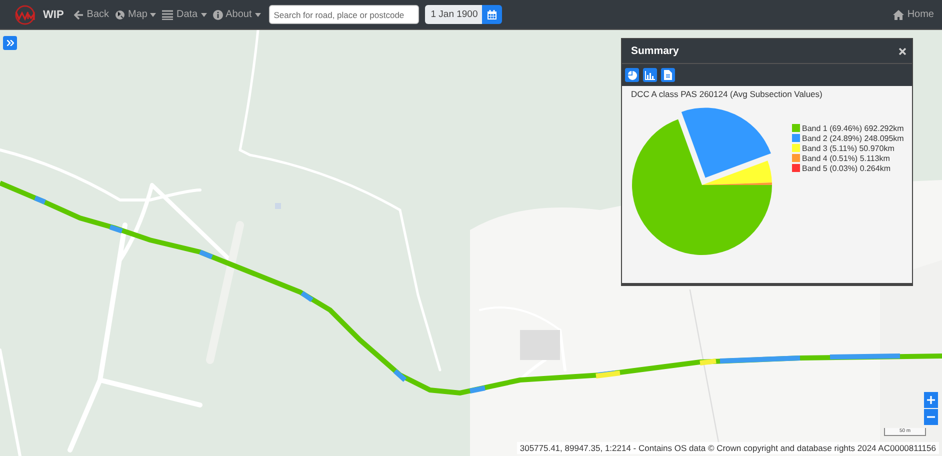 Image resolution: width=942 pixels, height=456 pixels. I want to click on legend-label: Band 4 (0.51%) 5.113km, so click(846, 158).